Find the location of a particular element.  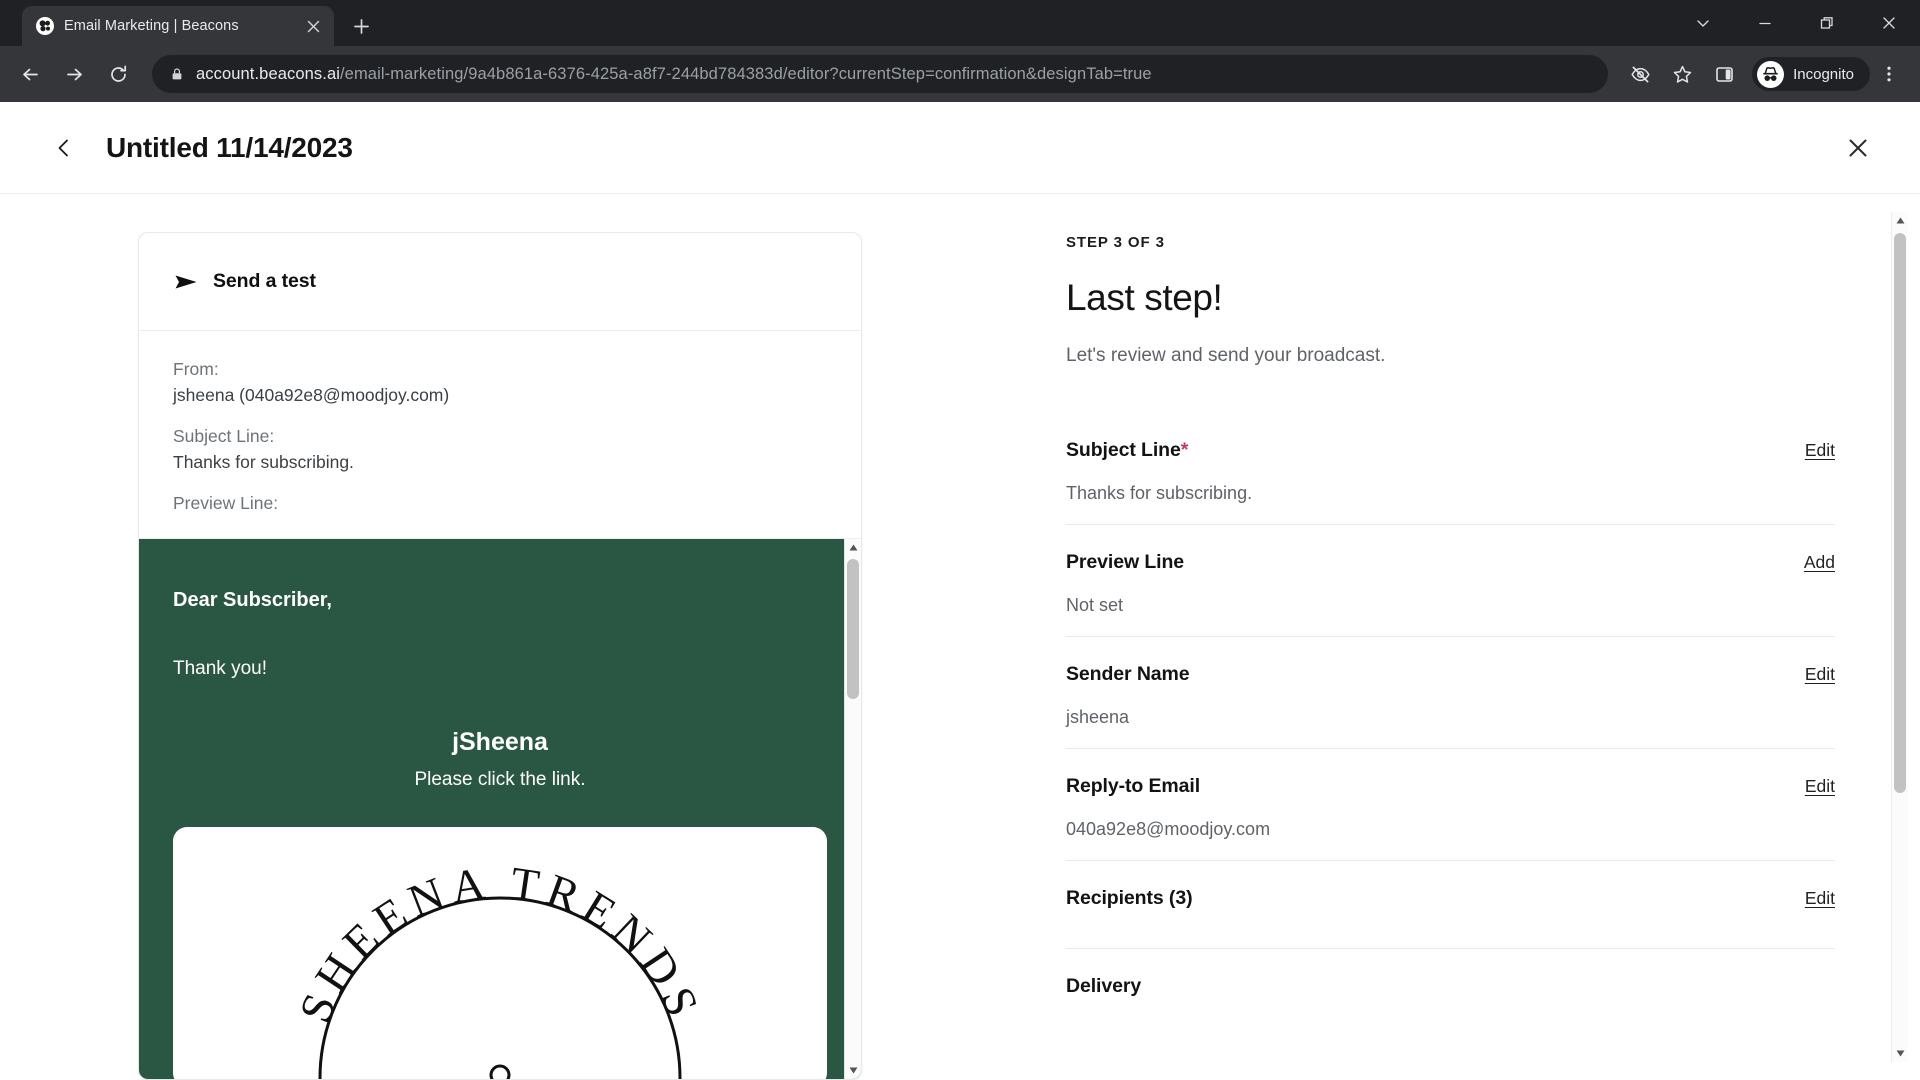

email-greeting: Dear Subscriber, is located at coordinates (252, 600).